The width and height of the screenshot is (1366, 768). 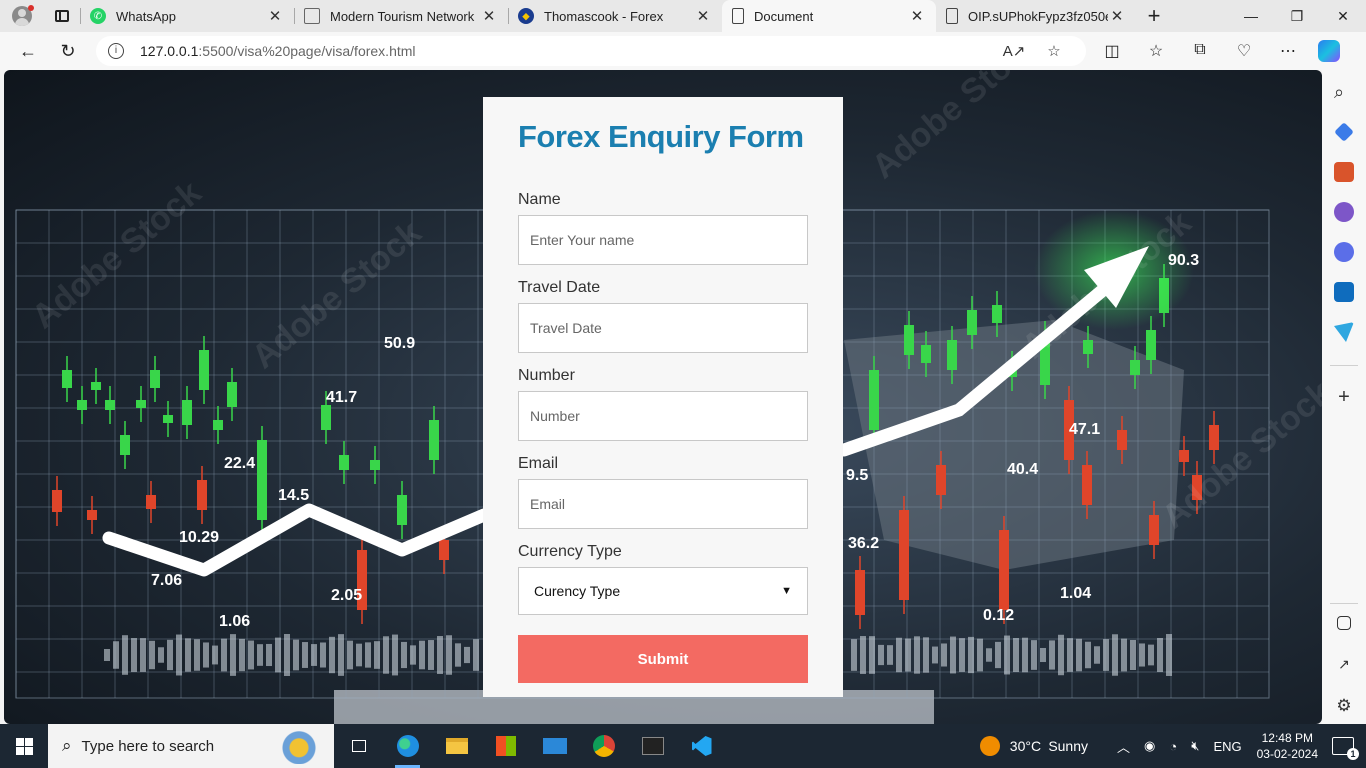 What do you see at coordinates (1149, 746) in the screenshot?
I see `meet-now-icon: ◉` at bounding box center [1149, 746].